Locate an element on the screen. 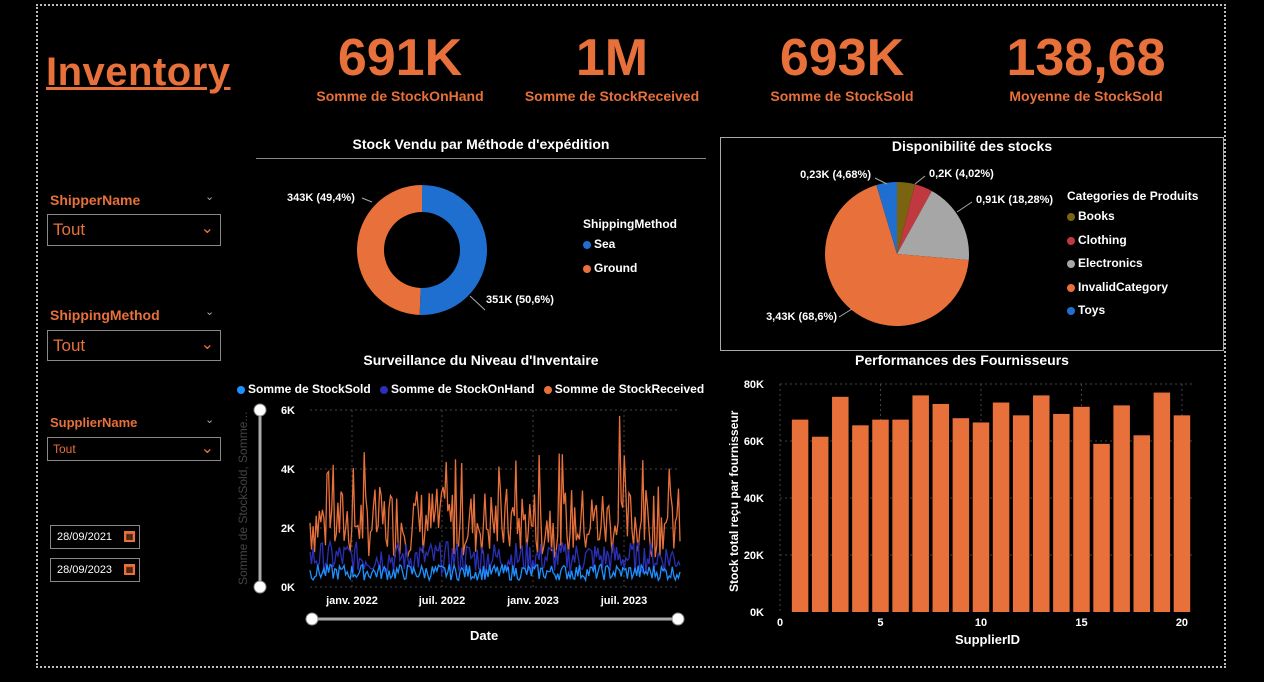 This screenshot has width=1264, height=682. x-range-handle-right is located at coordinates (678, 619).